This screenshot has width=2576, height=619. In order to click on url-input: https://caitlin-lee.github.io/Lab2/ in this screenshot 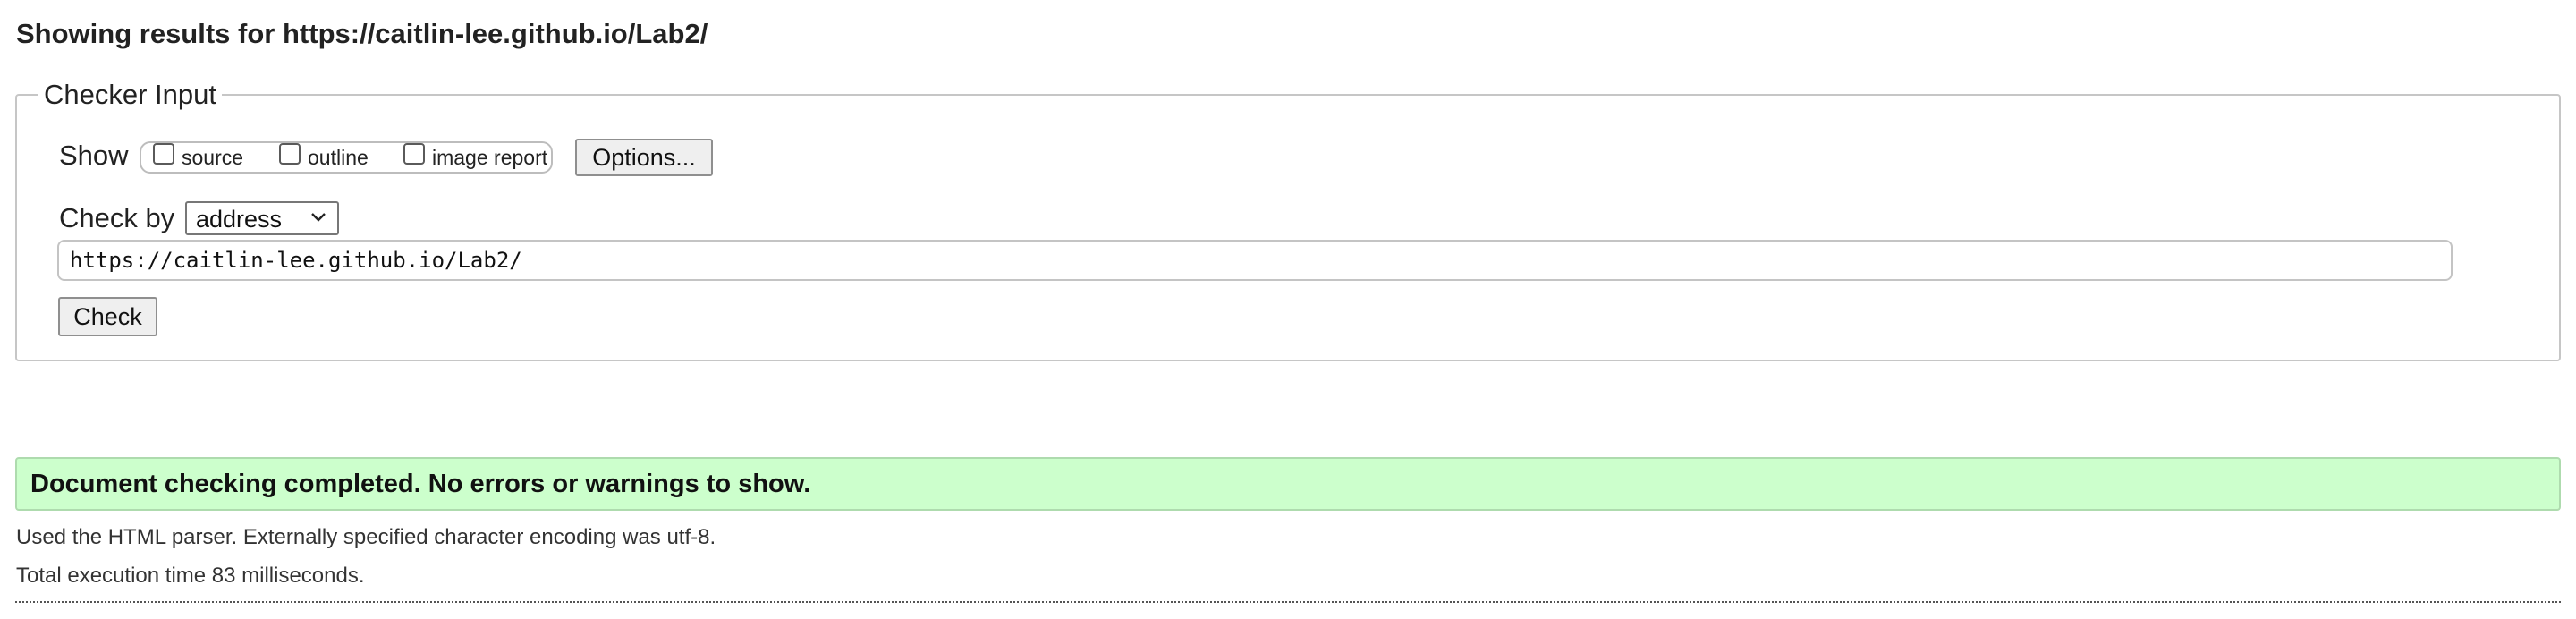, I will do `click(1255, 260)`.